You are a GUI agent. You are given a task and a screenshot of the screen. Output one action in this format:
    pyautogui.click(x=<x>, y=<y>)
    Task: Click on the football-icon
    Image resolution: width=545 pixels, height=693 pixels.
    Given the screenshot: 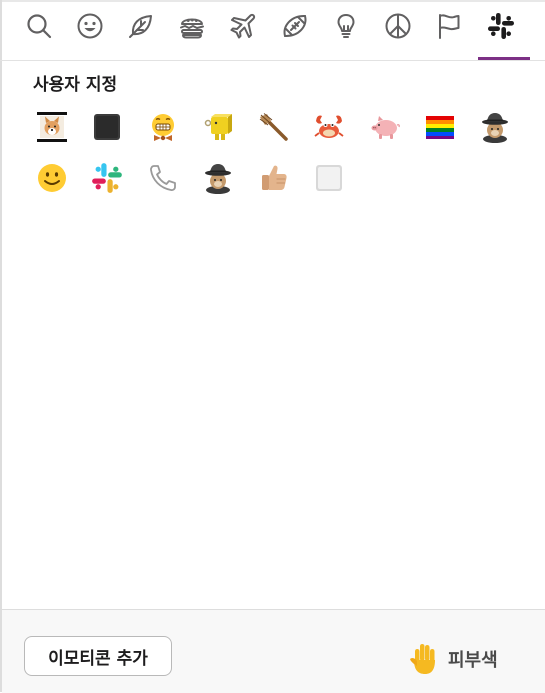 What is the action you would take?
    pyautogui.click(x=295, y=26)
    